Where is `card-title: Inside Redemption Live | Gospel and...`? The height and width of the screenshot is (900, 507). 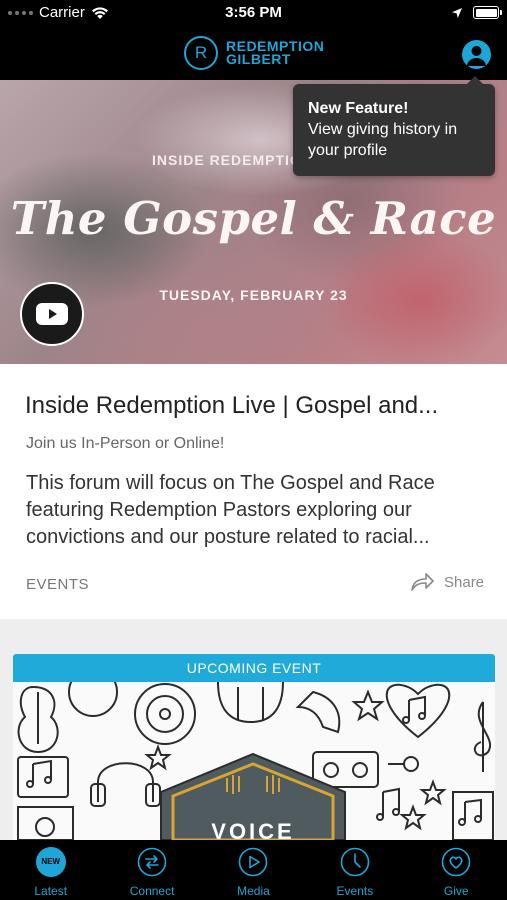 card-title: Inside Redemption Live | Gospel and... is located at coordinates (232, 405).